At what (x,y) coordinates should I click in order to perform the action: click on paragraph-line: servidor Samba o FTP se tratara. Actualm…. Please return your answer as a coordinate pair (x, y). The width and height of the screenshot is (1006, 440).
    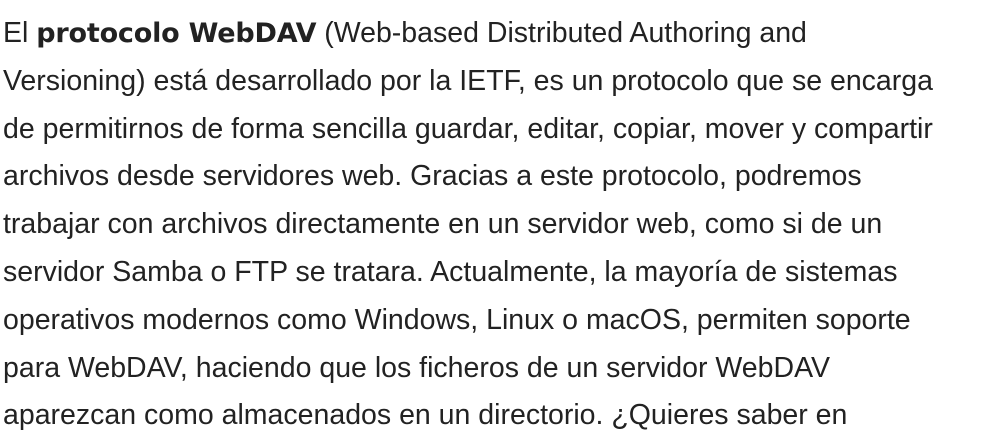
    Looking at the image, I should click on (450, 271).